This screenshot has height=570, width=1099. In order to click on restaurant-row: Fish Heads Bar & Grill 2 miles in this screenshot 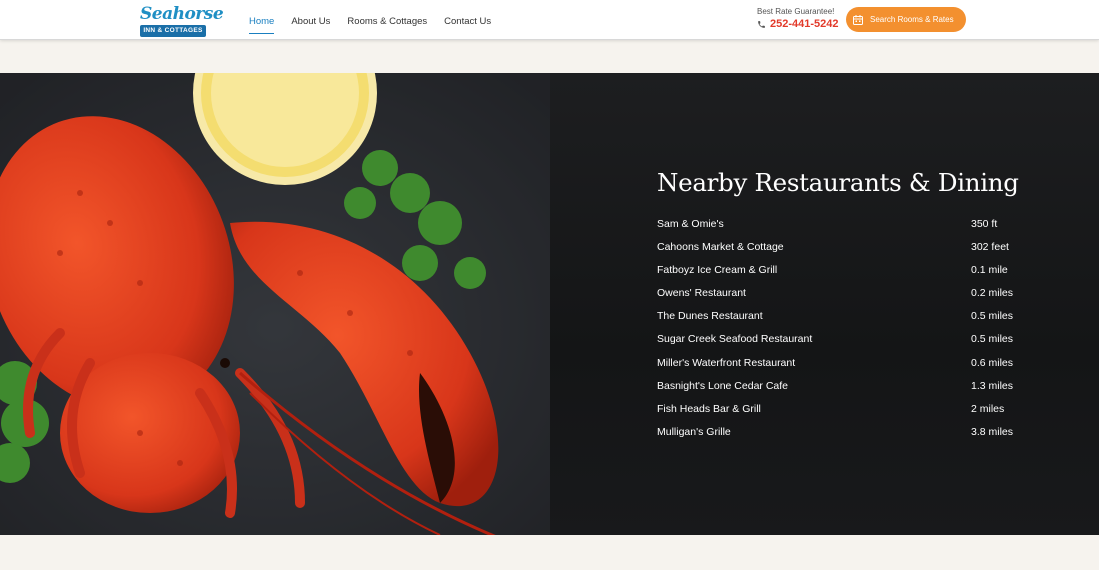, I will do `click(837, 413)`.